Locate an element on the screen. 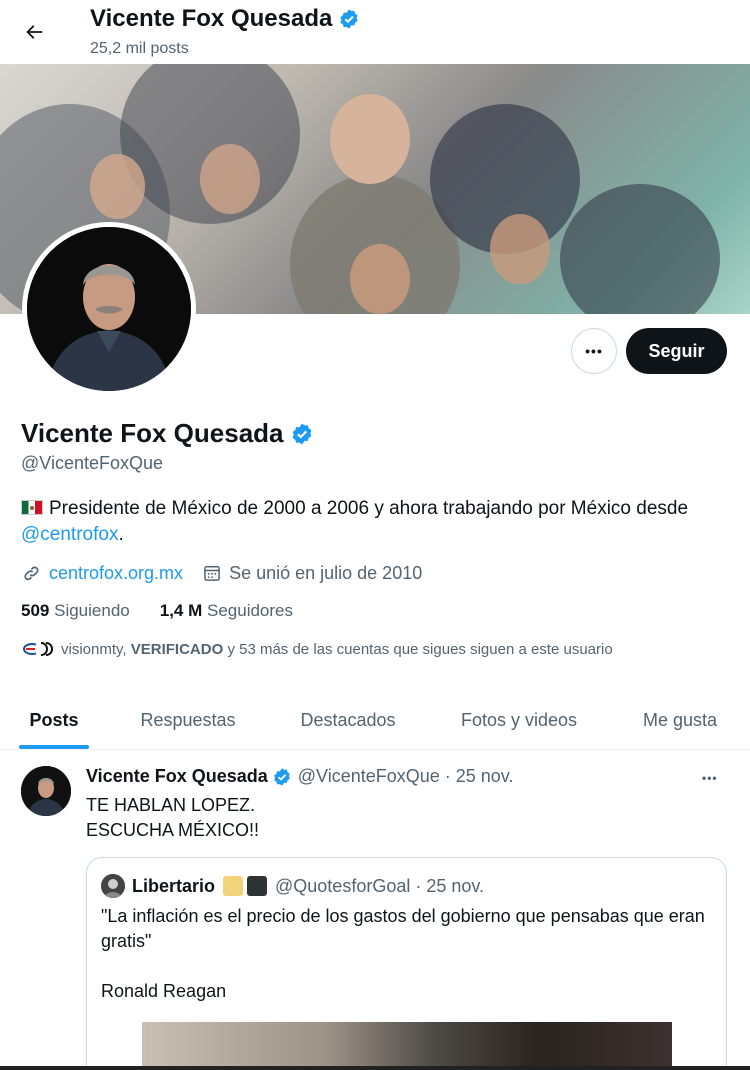  quote-handle-date: @QuotesforGoal · 25 nov. is located at coordinates (380, 885).